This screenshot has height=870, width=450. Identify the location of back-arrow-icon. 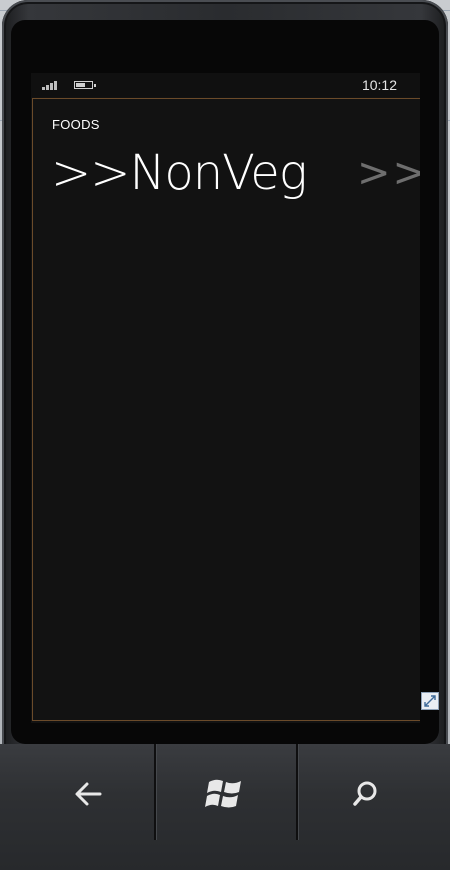
(88, 794).